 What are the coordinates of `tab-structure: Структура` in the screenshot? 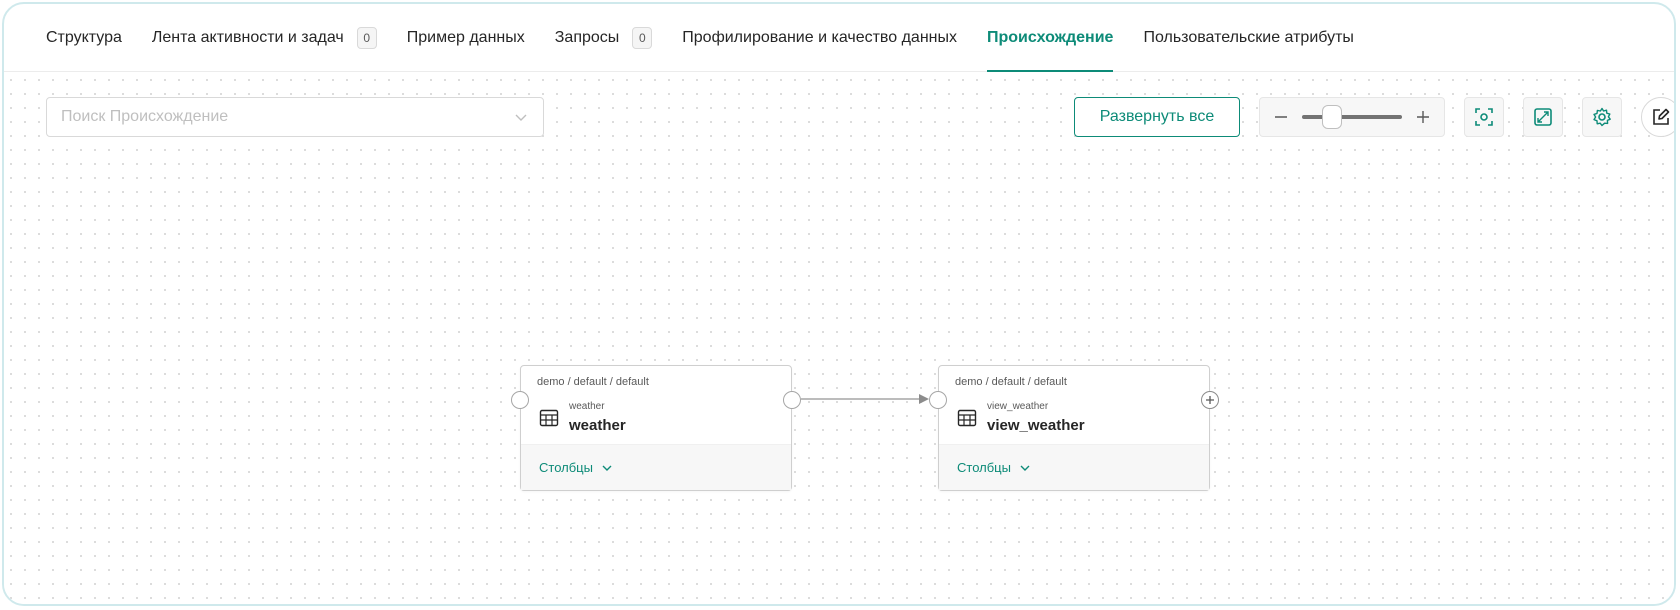 It's located at (84, 37).